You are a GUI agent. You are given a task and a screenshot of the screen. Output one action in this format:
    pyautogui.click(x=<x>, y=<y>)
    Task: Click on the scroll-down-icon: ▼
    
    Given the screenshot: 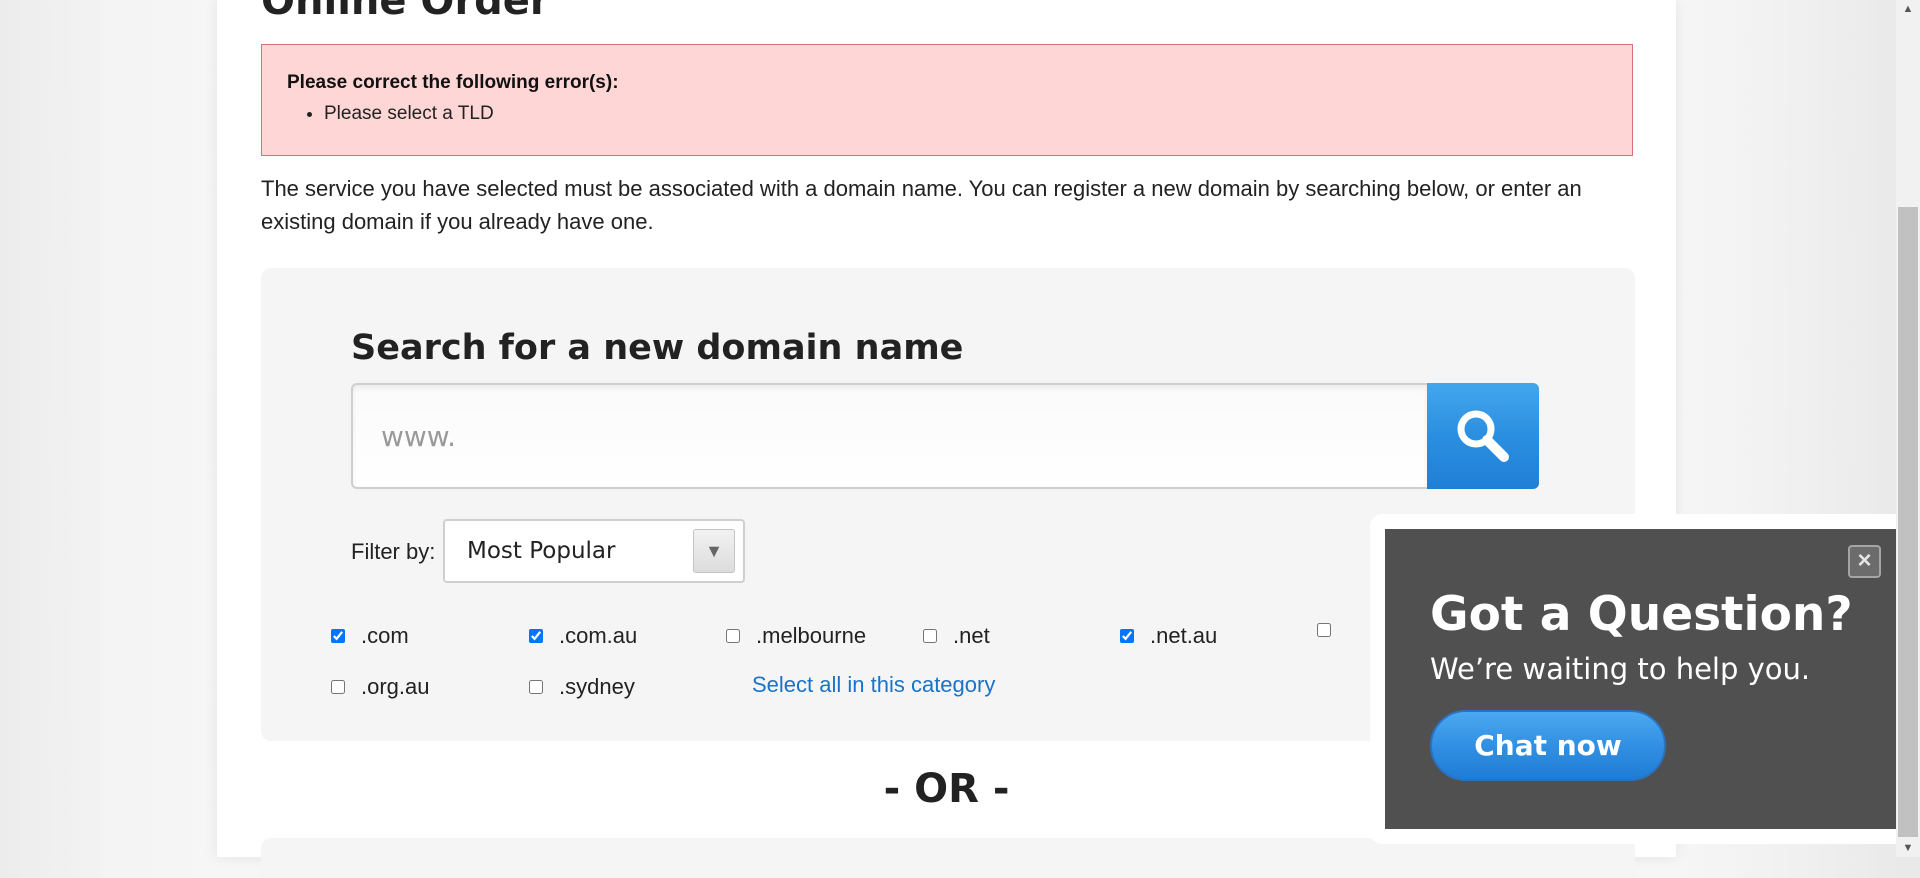 What is the action you would take?
    pyautogui.click(x=1908, y=848)
    